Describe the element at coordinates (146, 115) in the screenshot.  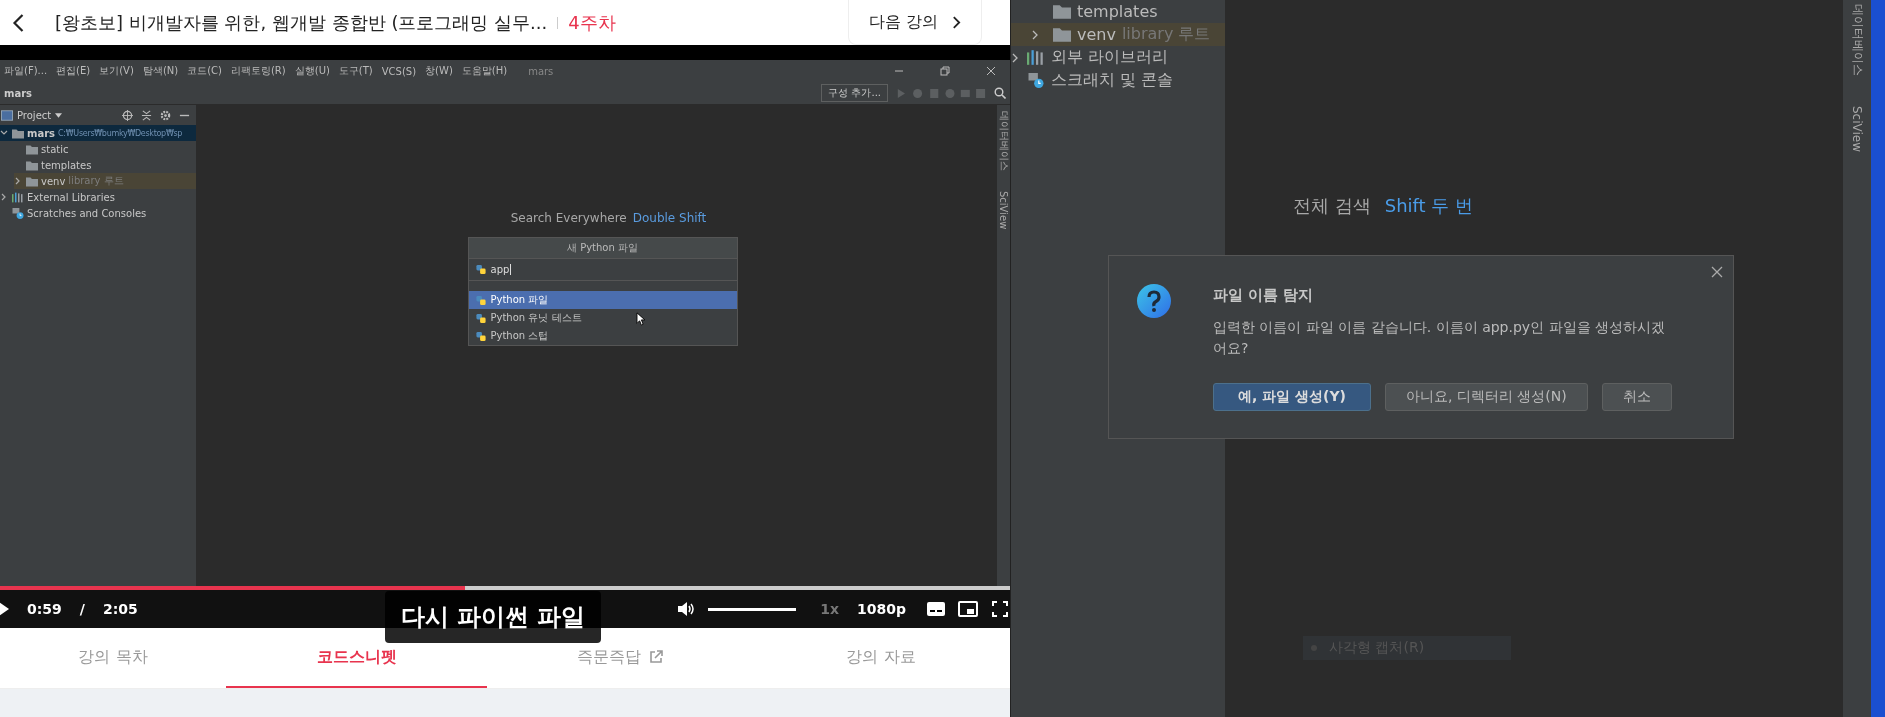
I see `collapse-all-icon` at that location.